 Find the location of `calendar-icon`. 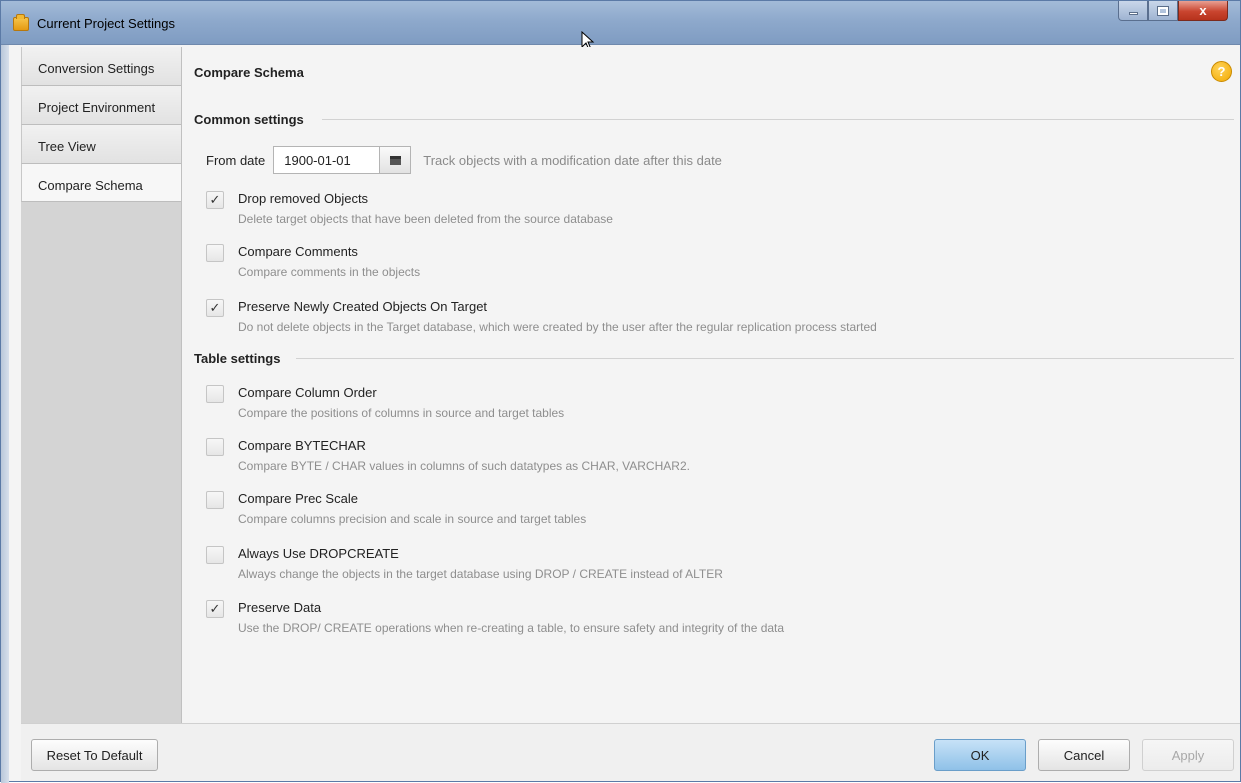

calendar-icon is located at coordinates (395, 160).